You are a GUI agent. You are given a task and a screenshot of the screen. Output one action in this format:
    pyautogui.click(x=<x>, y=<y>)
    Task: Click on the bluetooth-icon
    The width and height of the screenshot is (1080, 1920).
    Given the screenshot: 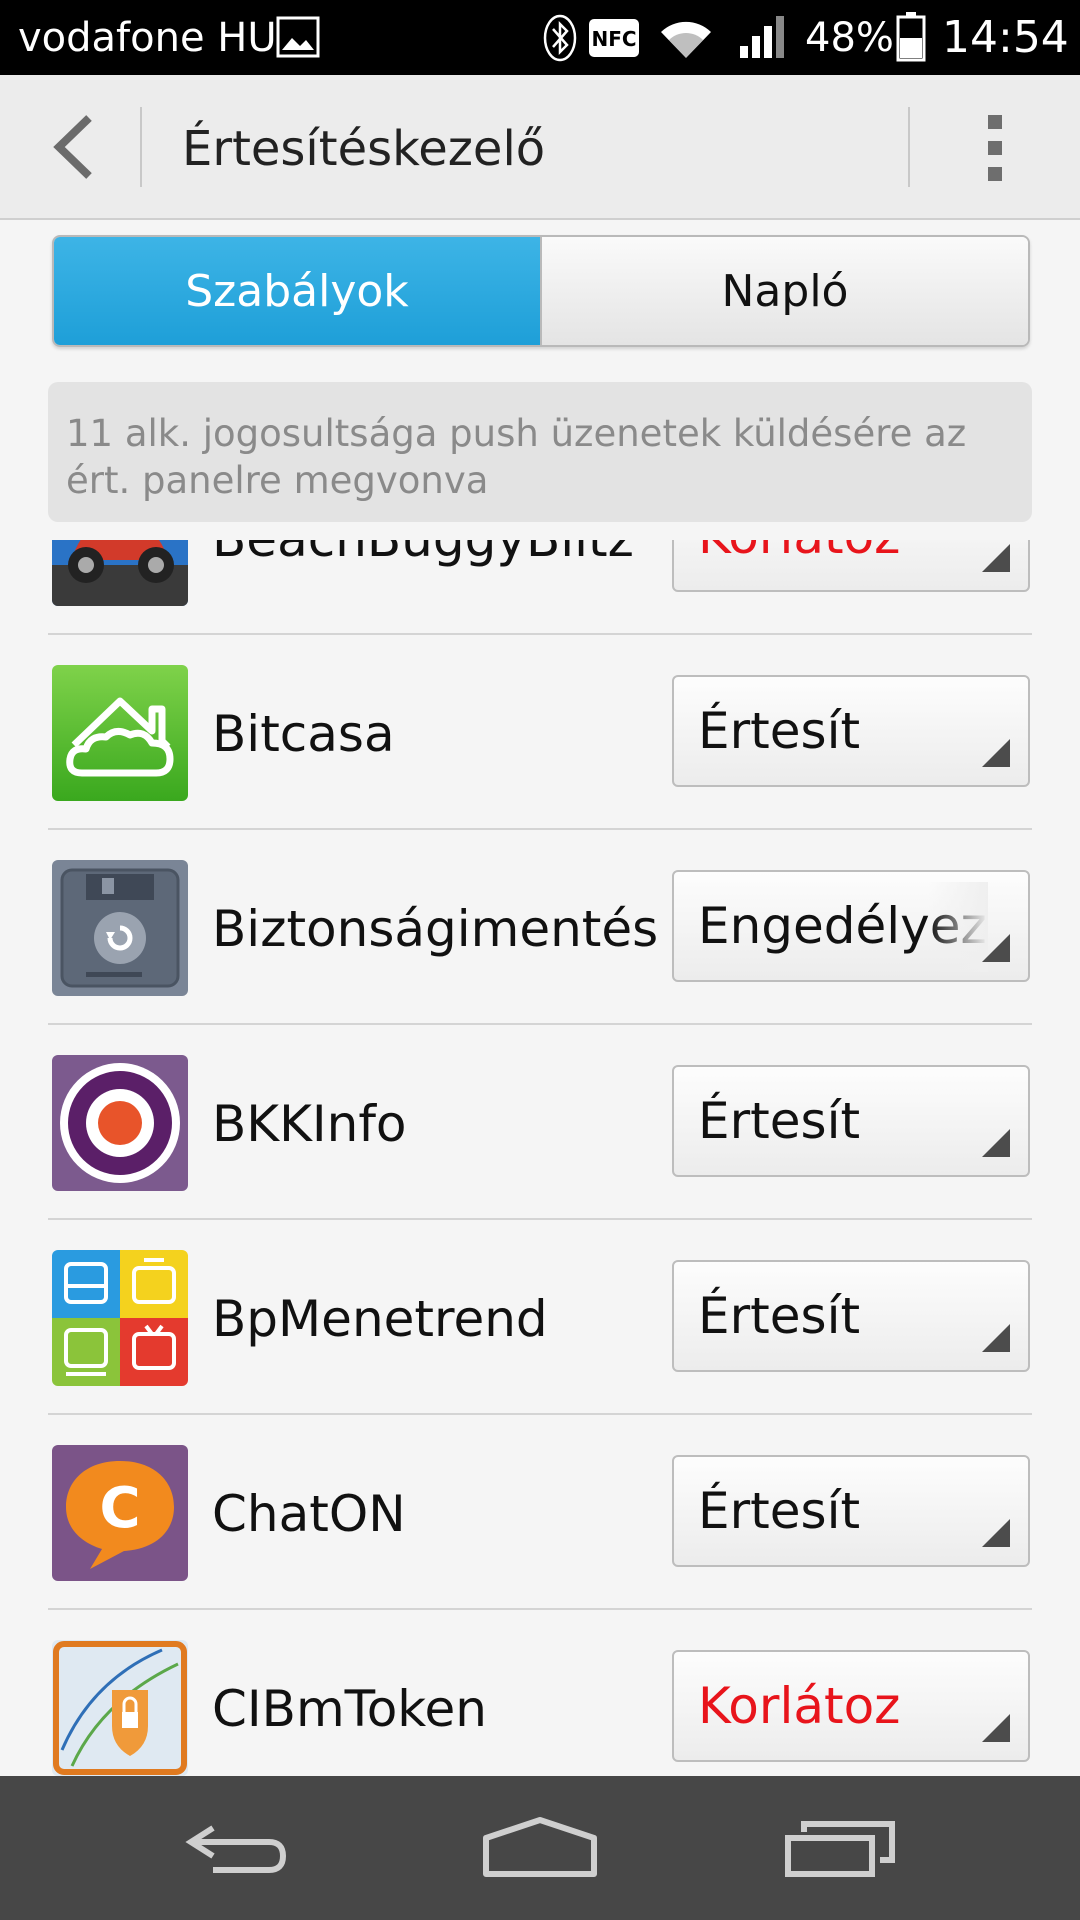 What is the action you would take?
    pyautogui.click(x=560, y=38)
    